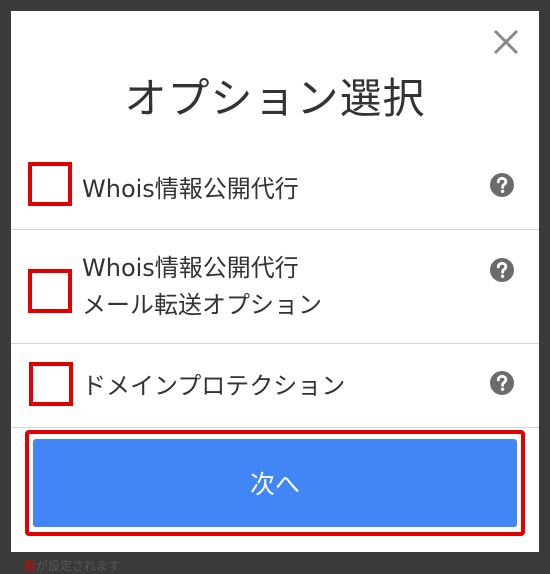 The image size is (550, 574). I want to click on option-label-line2: メール転送オプション, so click(202, 305).